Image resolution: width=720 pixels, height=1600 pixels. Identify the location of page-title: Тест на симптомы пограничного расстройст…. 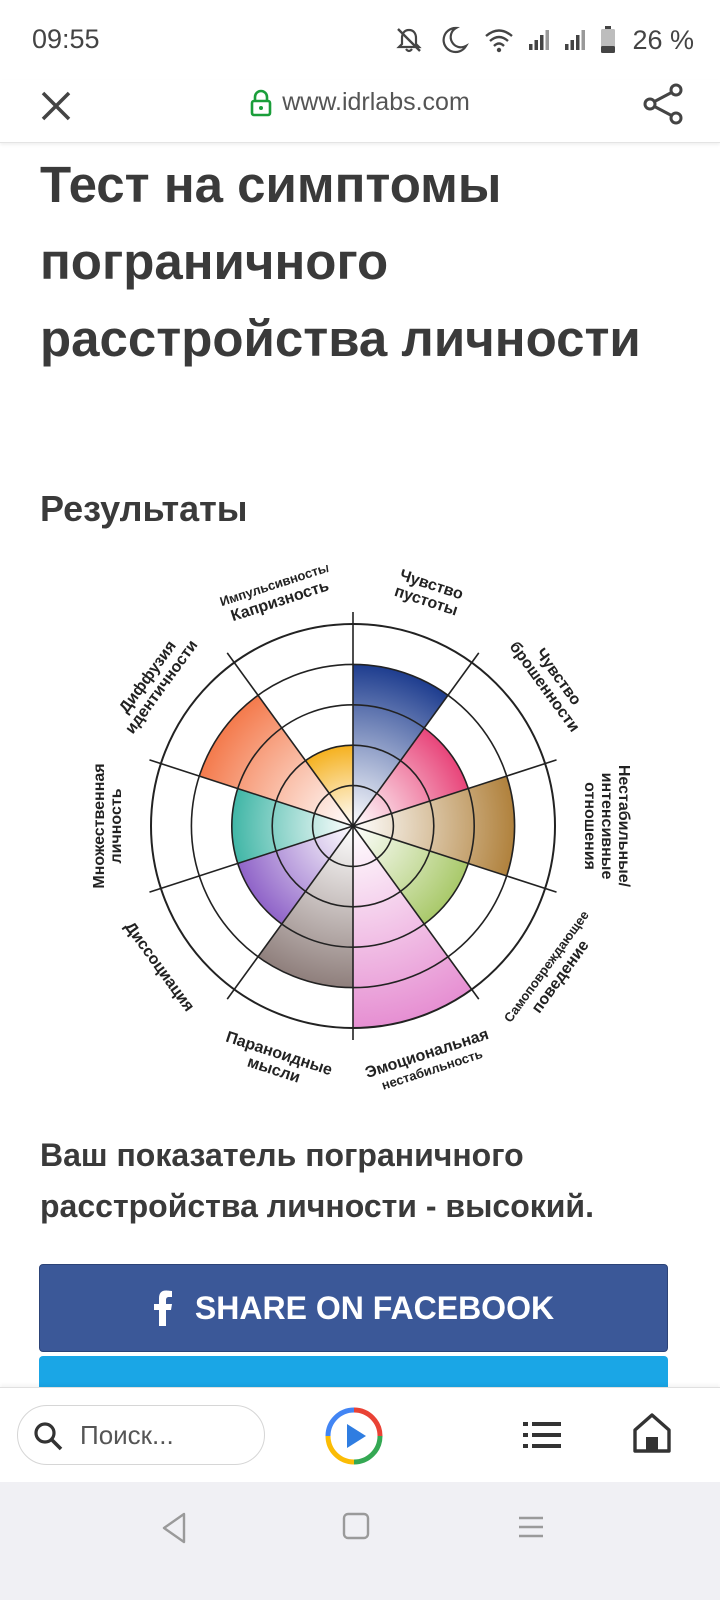
(340, 261).